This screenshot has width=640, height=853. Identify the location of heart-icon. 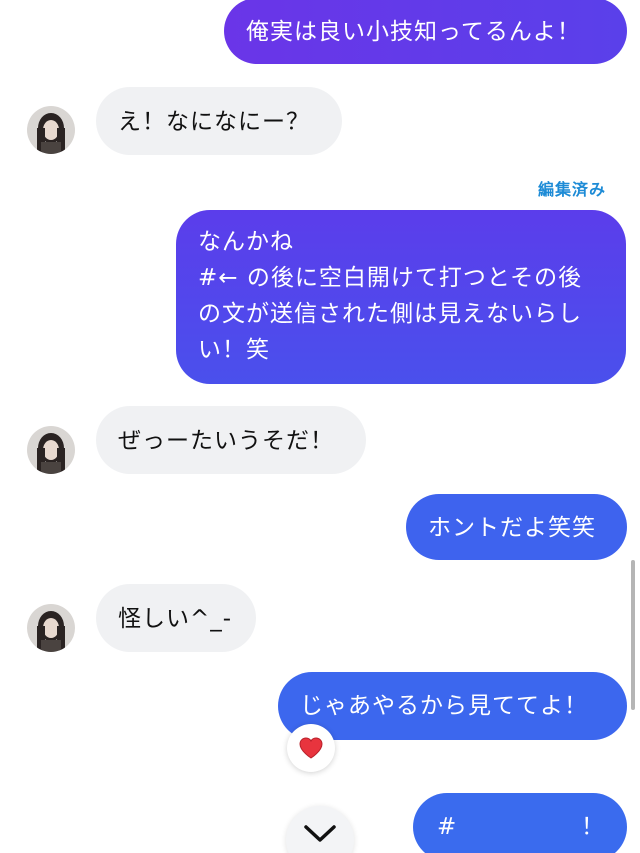
(311, 748).